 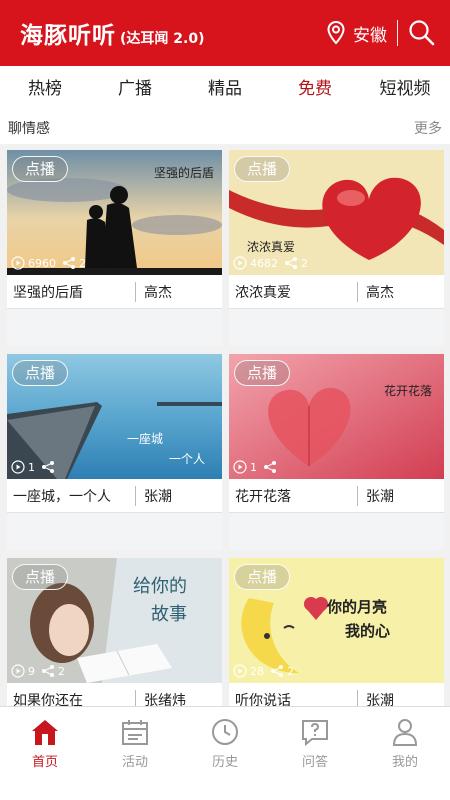 I want to click on card-stats: 6960 2, so click(x=51, y=263).